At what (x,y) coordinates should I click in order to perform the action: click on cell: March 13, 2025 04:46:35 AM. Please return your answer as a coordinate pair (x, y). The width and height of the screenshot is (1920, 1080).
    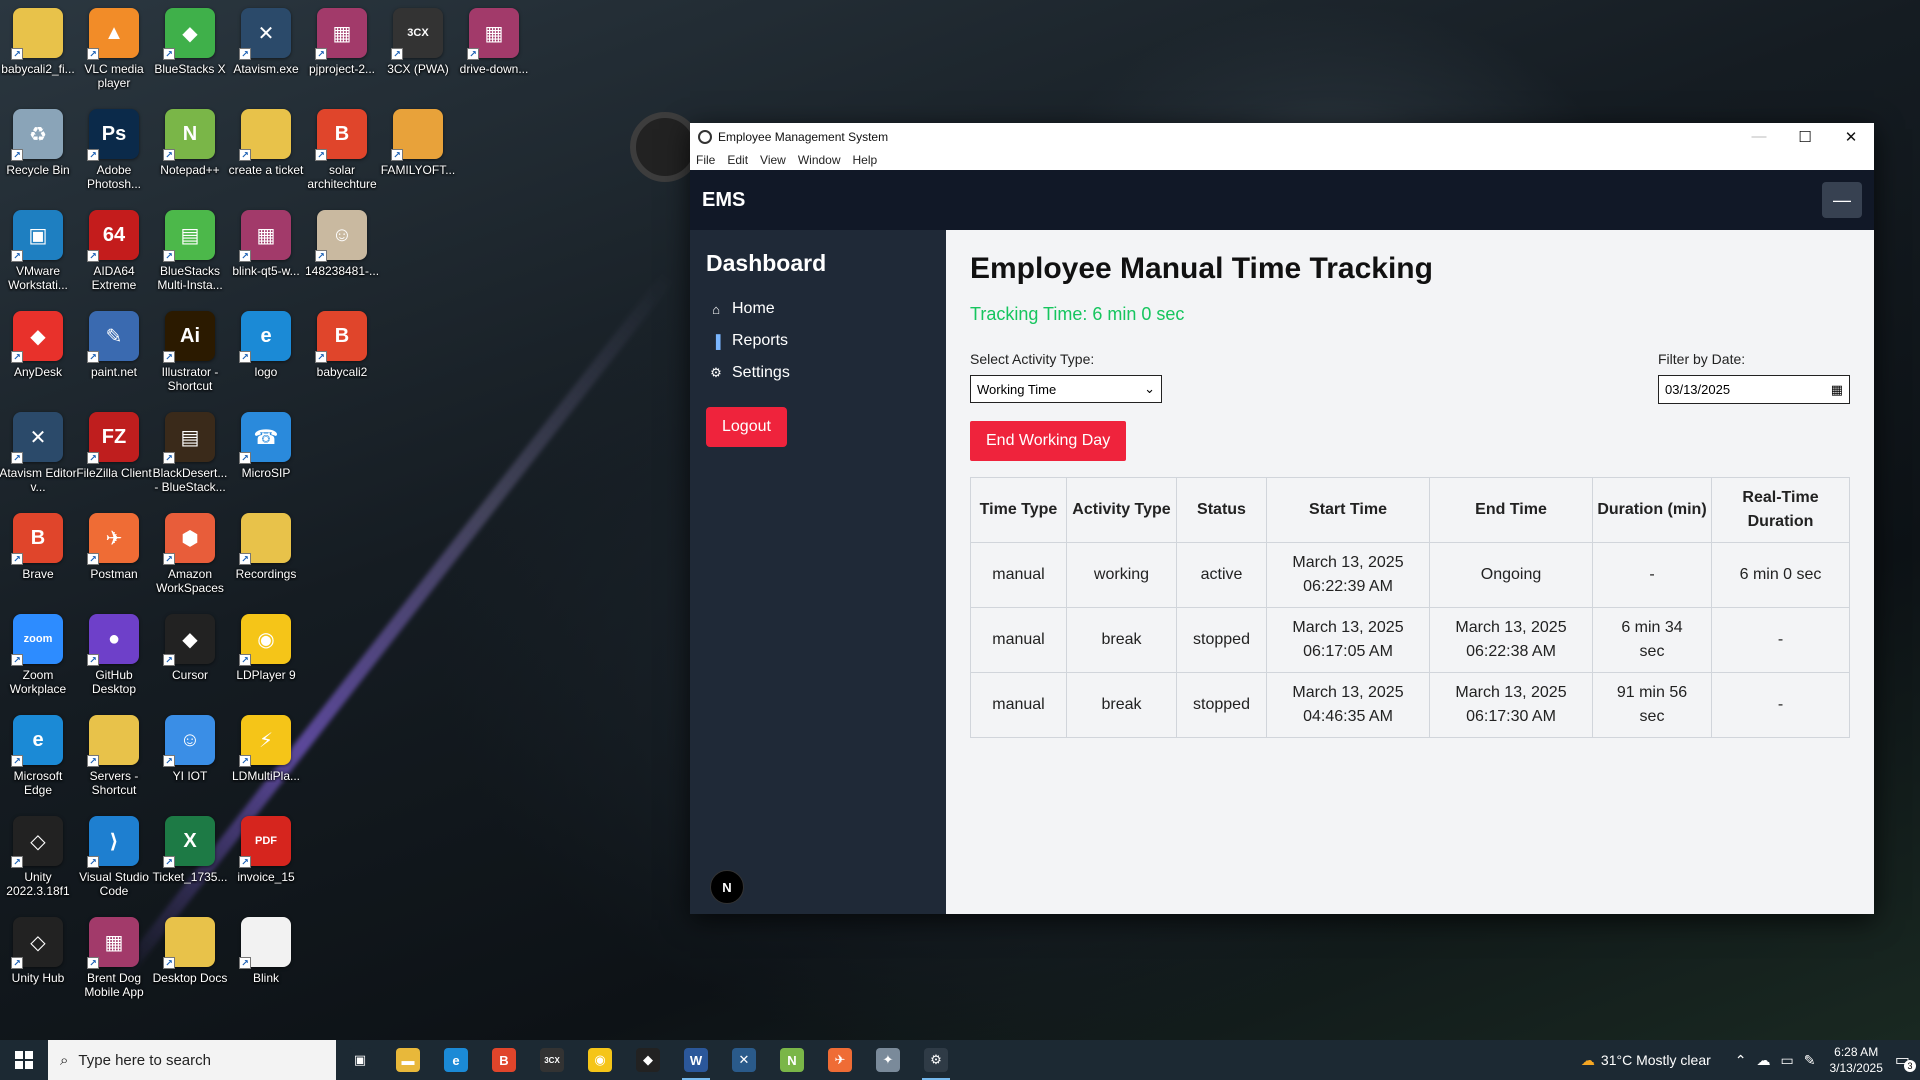
    Looking at the image, I should click on (1348, 705).